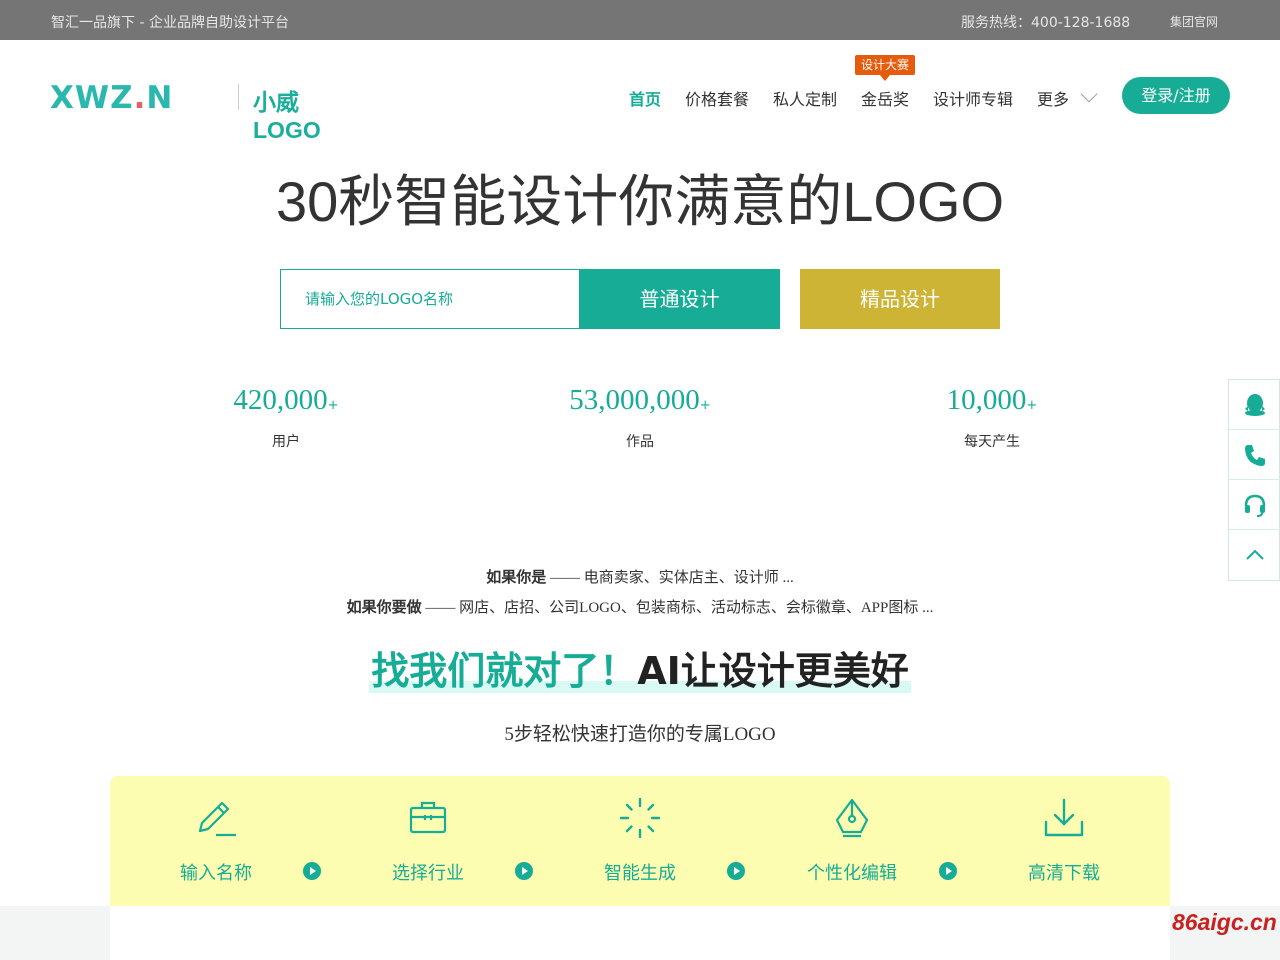 This screenshot has width=1280, height=960. What do you see at coordinates (287, 116) in the screenshot?
I see `logo-name: 小威LOGO` at bounding box center [287, 116].